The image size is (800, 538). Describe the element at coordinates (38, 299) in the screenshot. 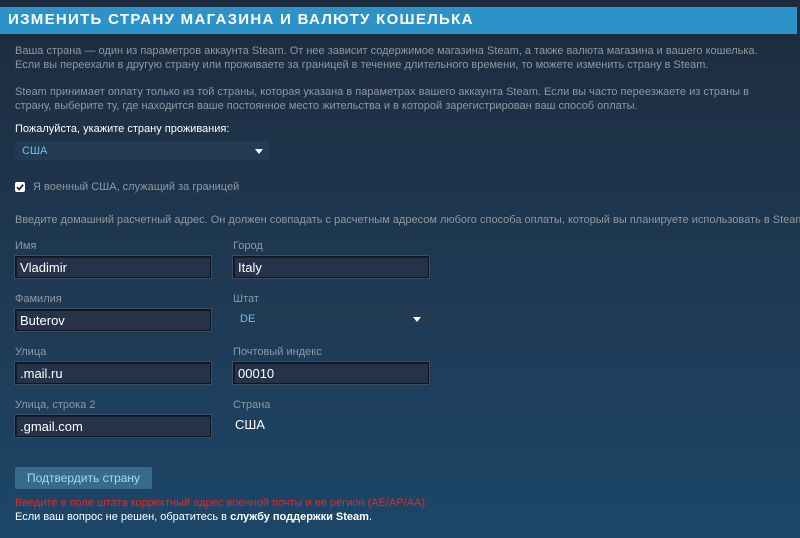

I see `last-name-label: Фамилия` at that location.